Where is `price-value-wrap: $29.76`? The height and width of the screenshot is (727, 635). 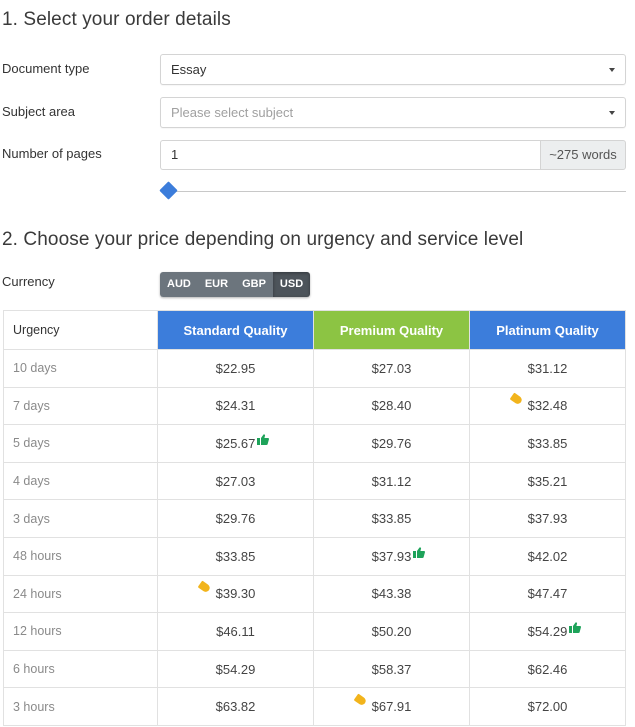 price-value-wrap: $29.76 is located at coordinates (236, 518).